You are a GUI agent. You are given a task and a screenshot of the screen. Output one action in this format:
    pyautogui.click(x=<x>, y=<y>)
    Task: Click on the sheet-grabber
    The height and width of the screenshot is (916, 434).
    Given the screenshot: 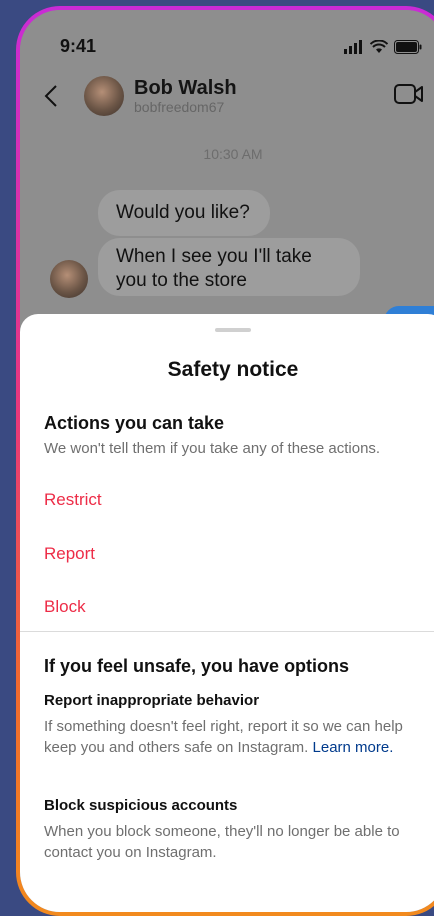 What is the action you would take?
    pyautogui.click(x=233, y=330)
    